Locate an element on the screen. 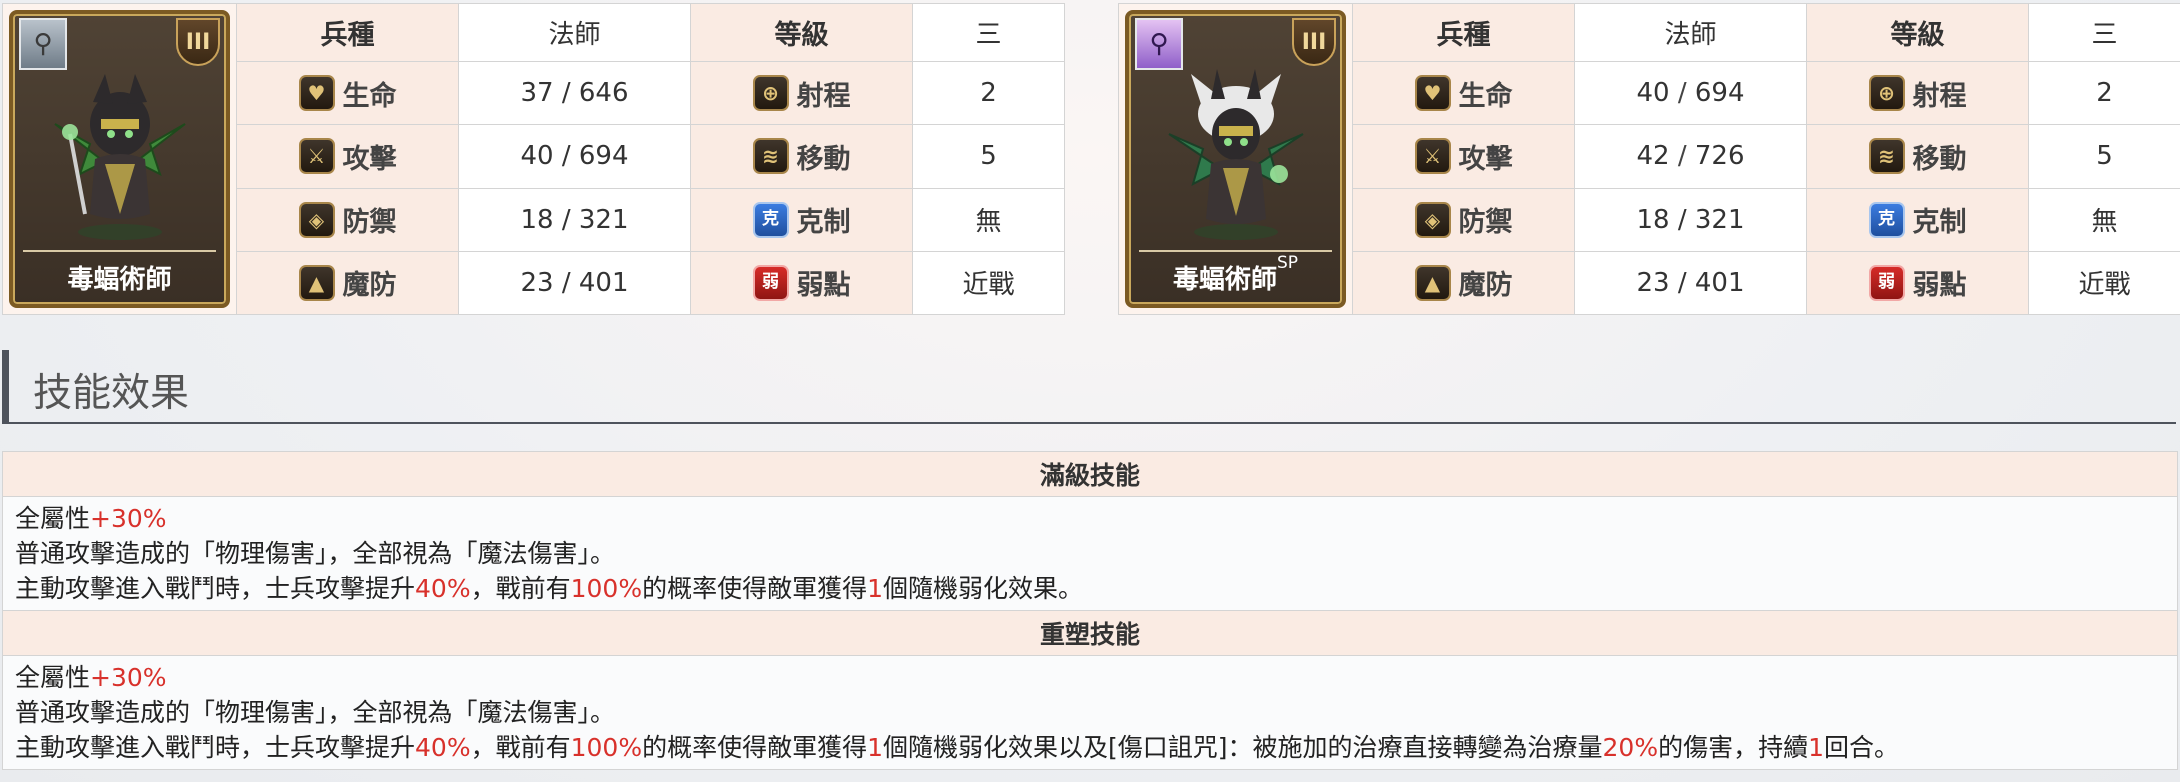 The width and height of the screenshot is (2180, 782). counter-icon: 克 is located at coordinates (770, 219).